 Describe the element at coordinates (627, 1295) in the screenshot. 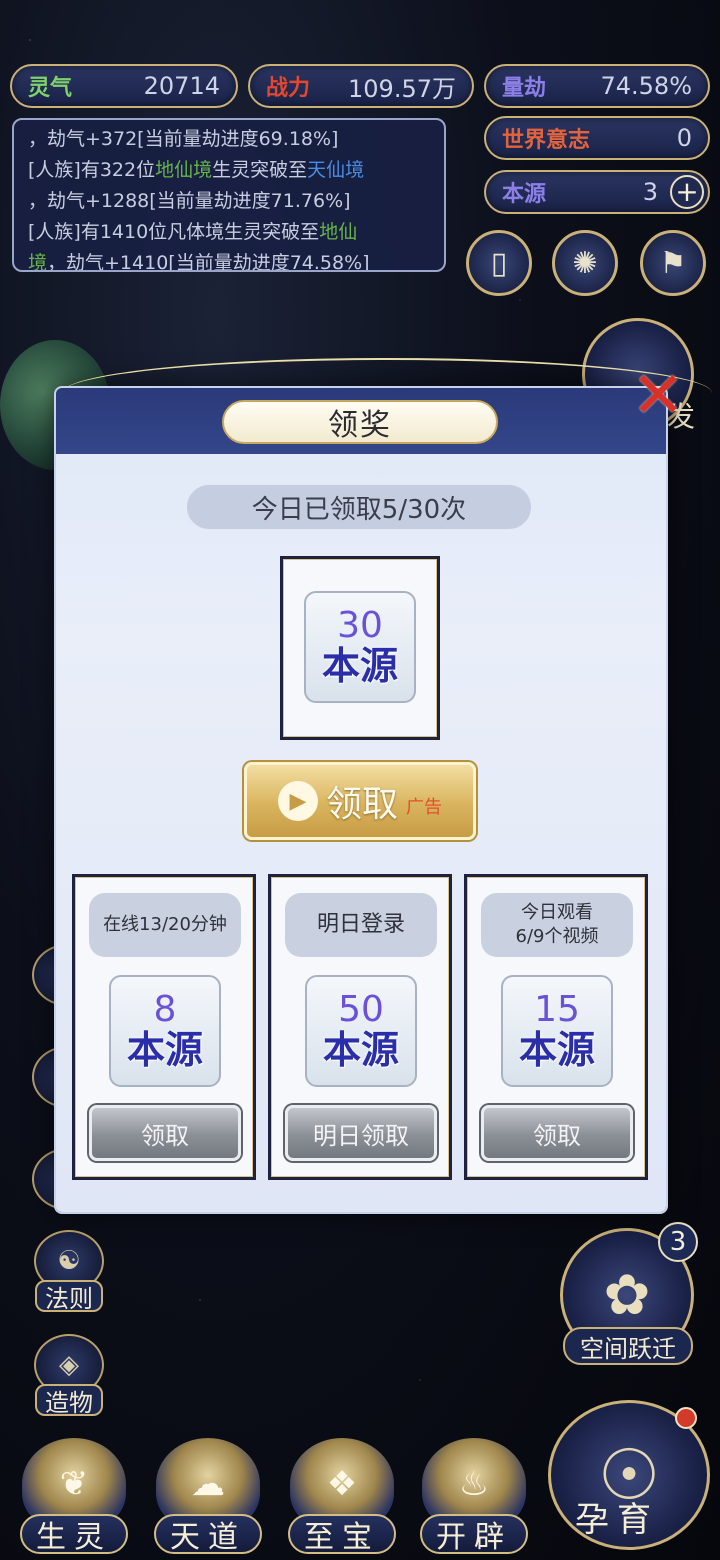

I see `swirl-icon: ✿` at that location.